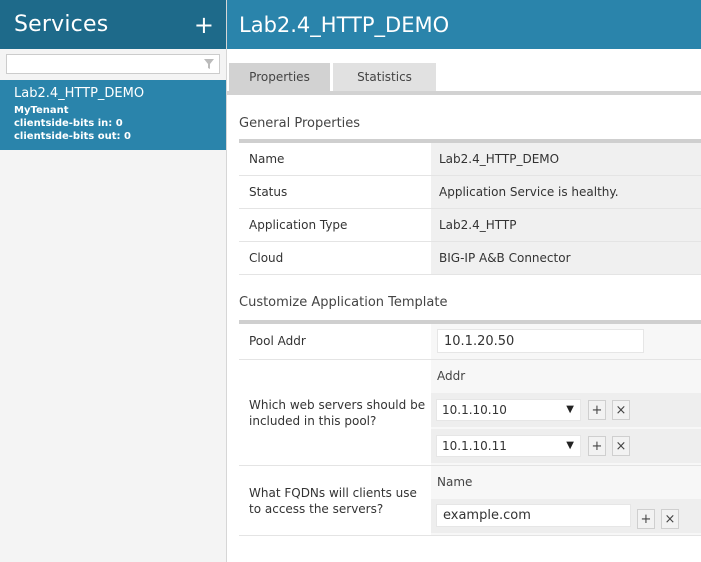  I want to click on tab-properties-label: Properties, so click(279, 77).